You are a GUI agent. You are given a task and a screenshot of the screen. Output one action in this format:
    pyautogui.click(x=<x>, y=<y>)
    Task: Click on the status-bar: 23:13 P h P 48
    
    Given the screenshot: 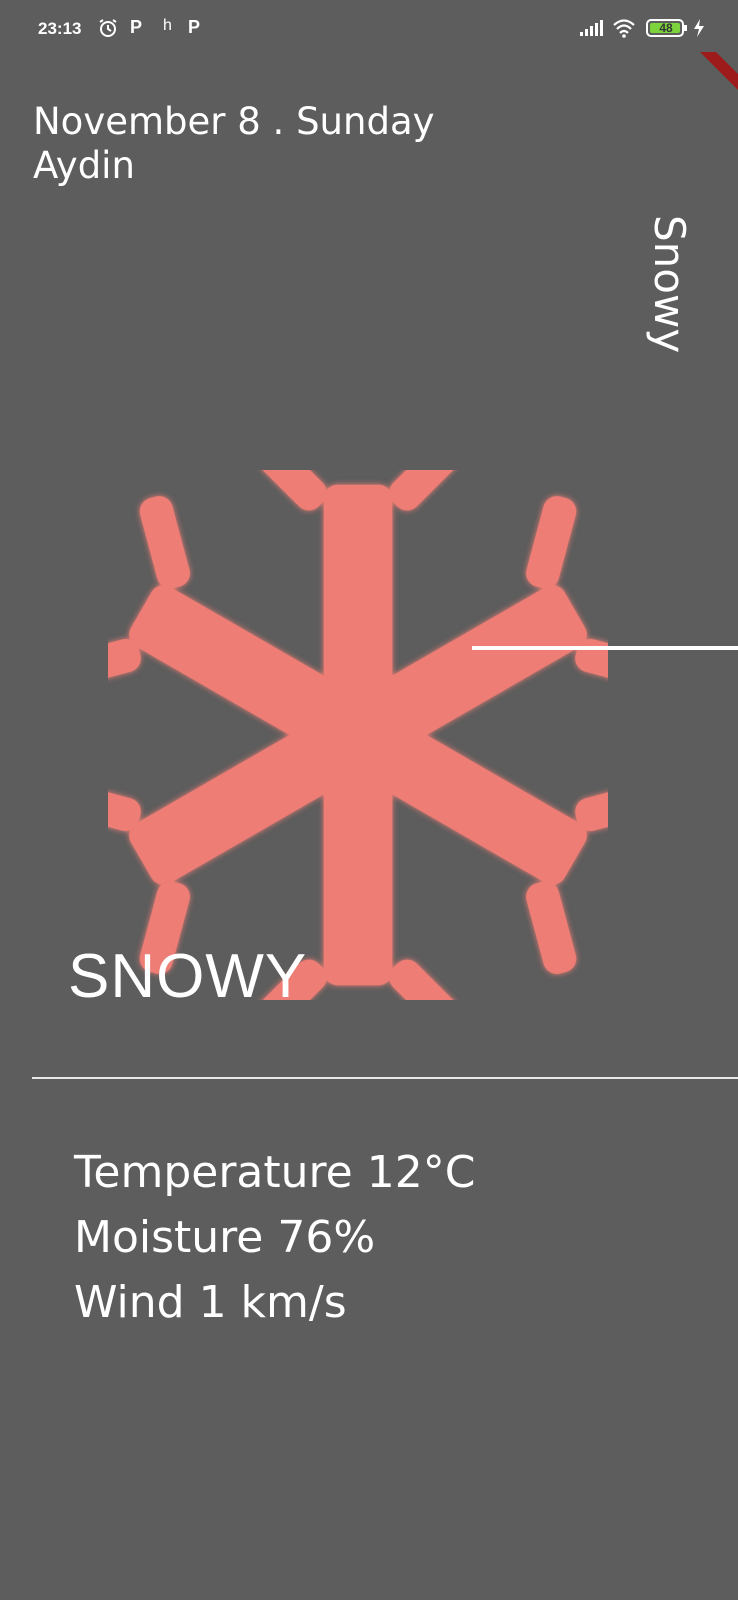 What is the action you would take?
    pyautogui.click(x=369, y=29)
    